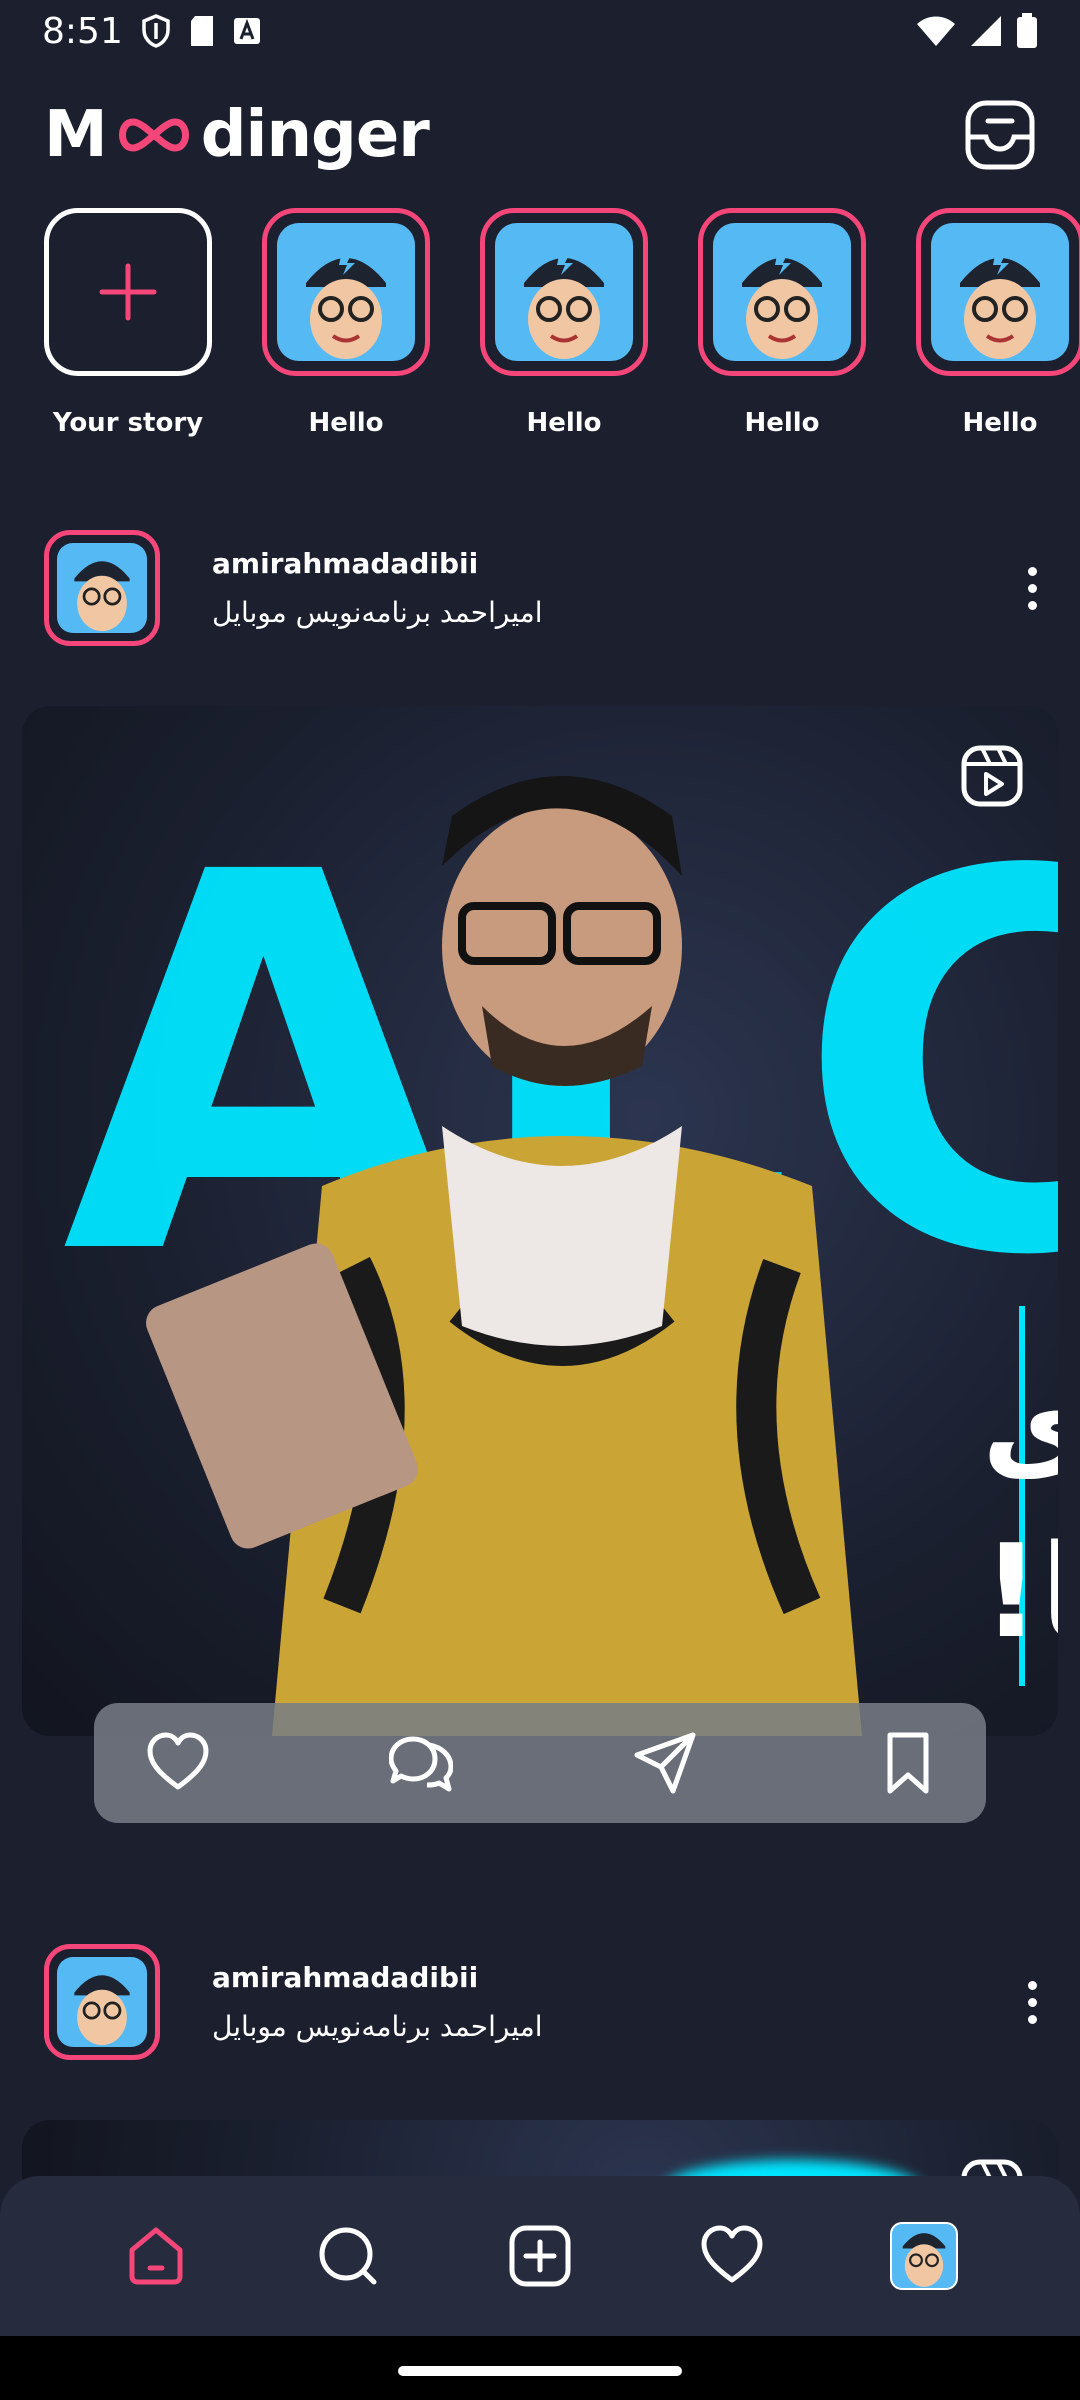  I want to click on app-logo: M dinger, so click(237, 135).